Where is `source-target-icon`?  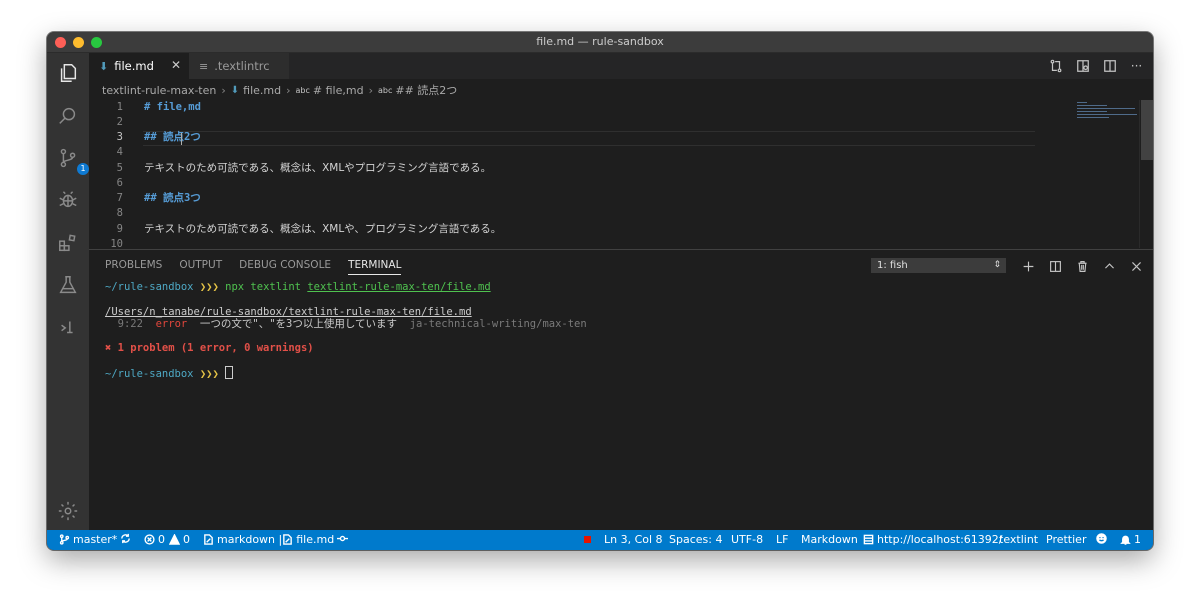 source-target-icon is located at coordinates (344, 538).